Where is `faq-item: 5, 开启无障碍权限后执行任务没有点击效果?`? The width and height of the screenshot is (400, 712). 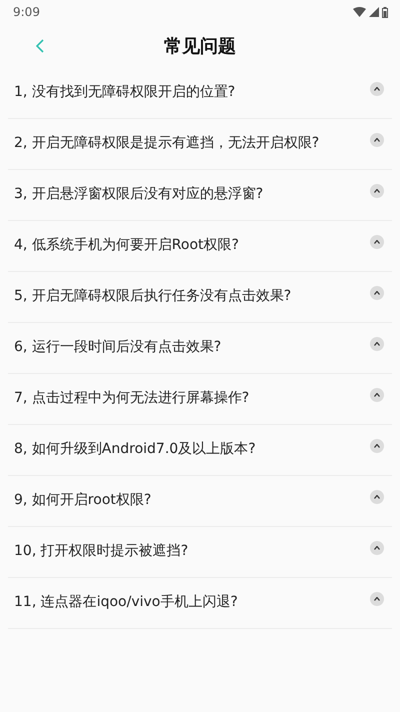
faq-item: 5, 开启无障碍权限后执行任务没有点击效果? is located at coordinates (200, 297).